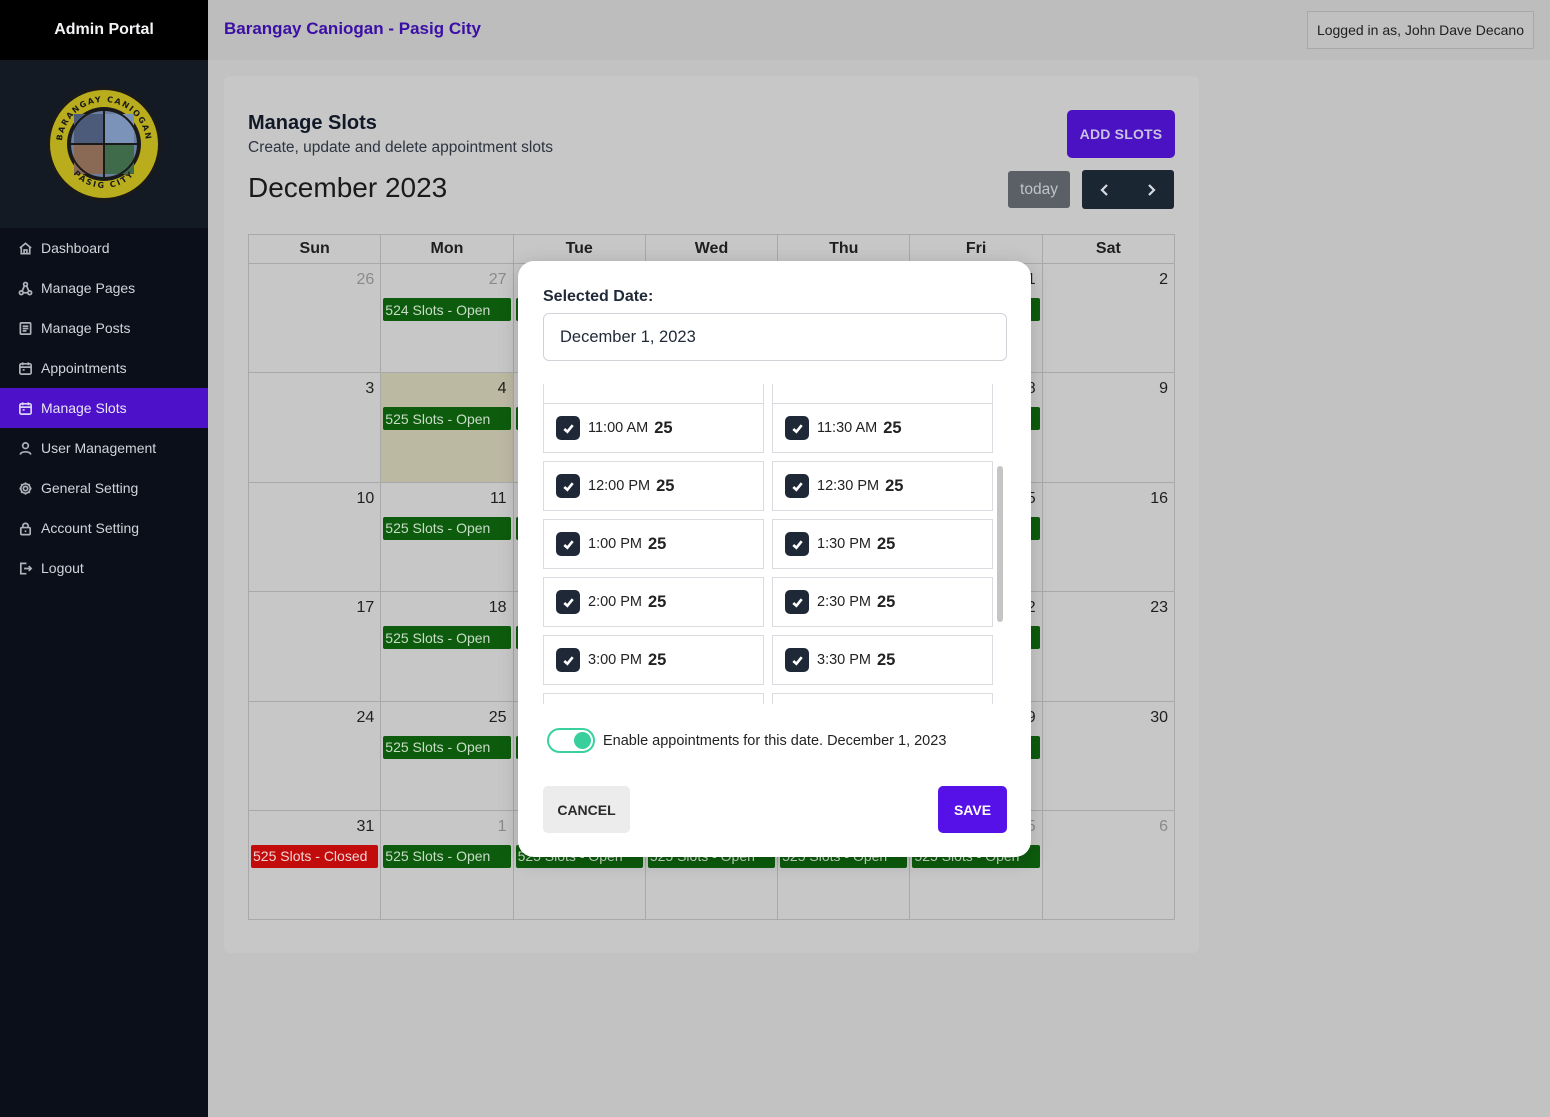 This screenshot has height=1117, width=1550. I want to click on calendar-nav, so click(1128, 189).